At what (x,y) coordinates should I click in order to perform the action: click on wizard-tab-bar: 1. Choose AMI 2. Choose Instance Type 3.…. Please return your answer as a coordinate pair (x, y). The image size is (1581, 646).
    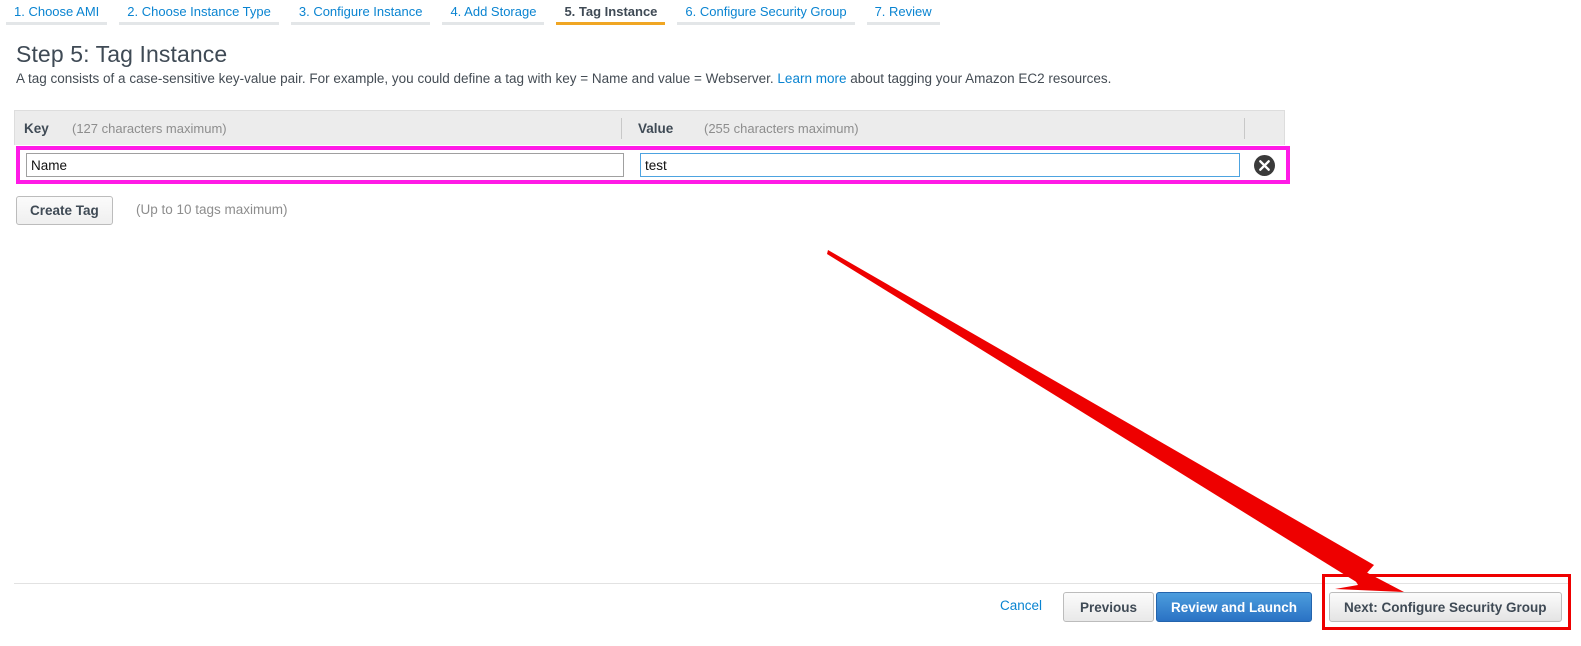
    Looking at the image, I should click on (790, 14).